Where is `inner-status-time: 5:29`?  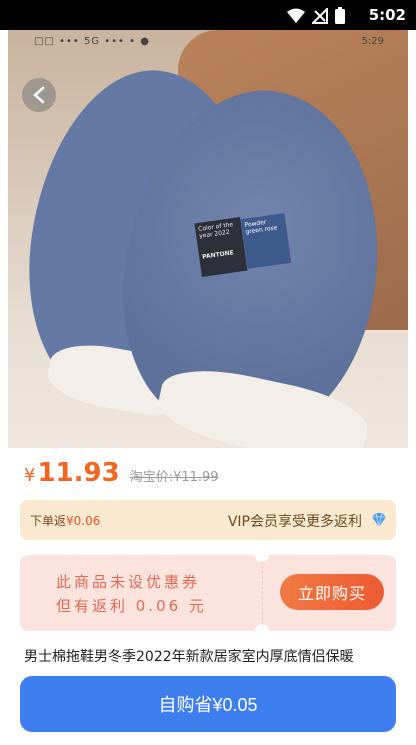
inner-status-time: 5:29 is located at coordinates (372, 41).